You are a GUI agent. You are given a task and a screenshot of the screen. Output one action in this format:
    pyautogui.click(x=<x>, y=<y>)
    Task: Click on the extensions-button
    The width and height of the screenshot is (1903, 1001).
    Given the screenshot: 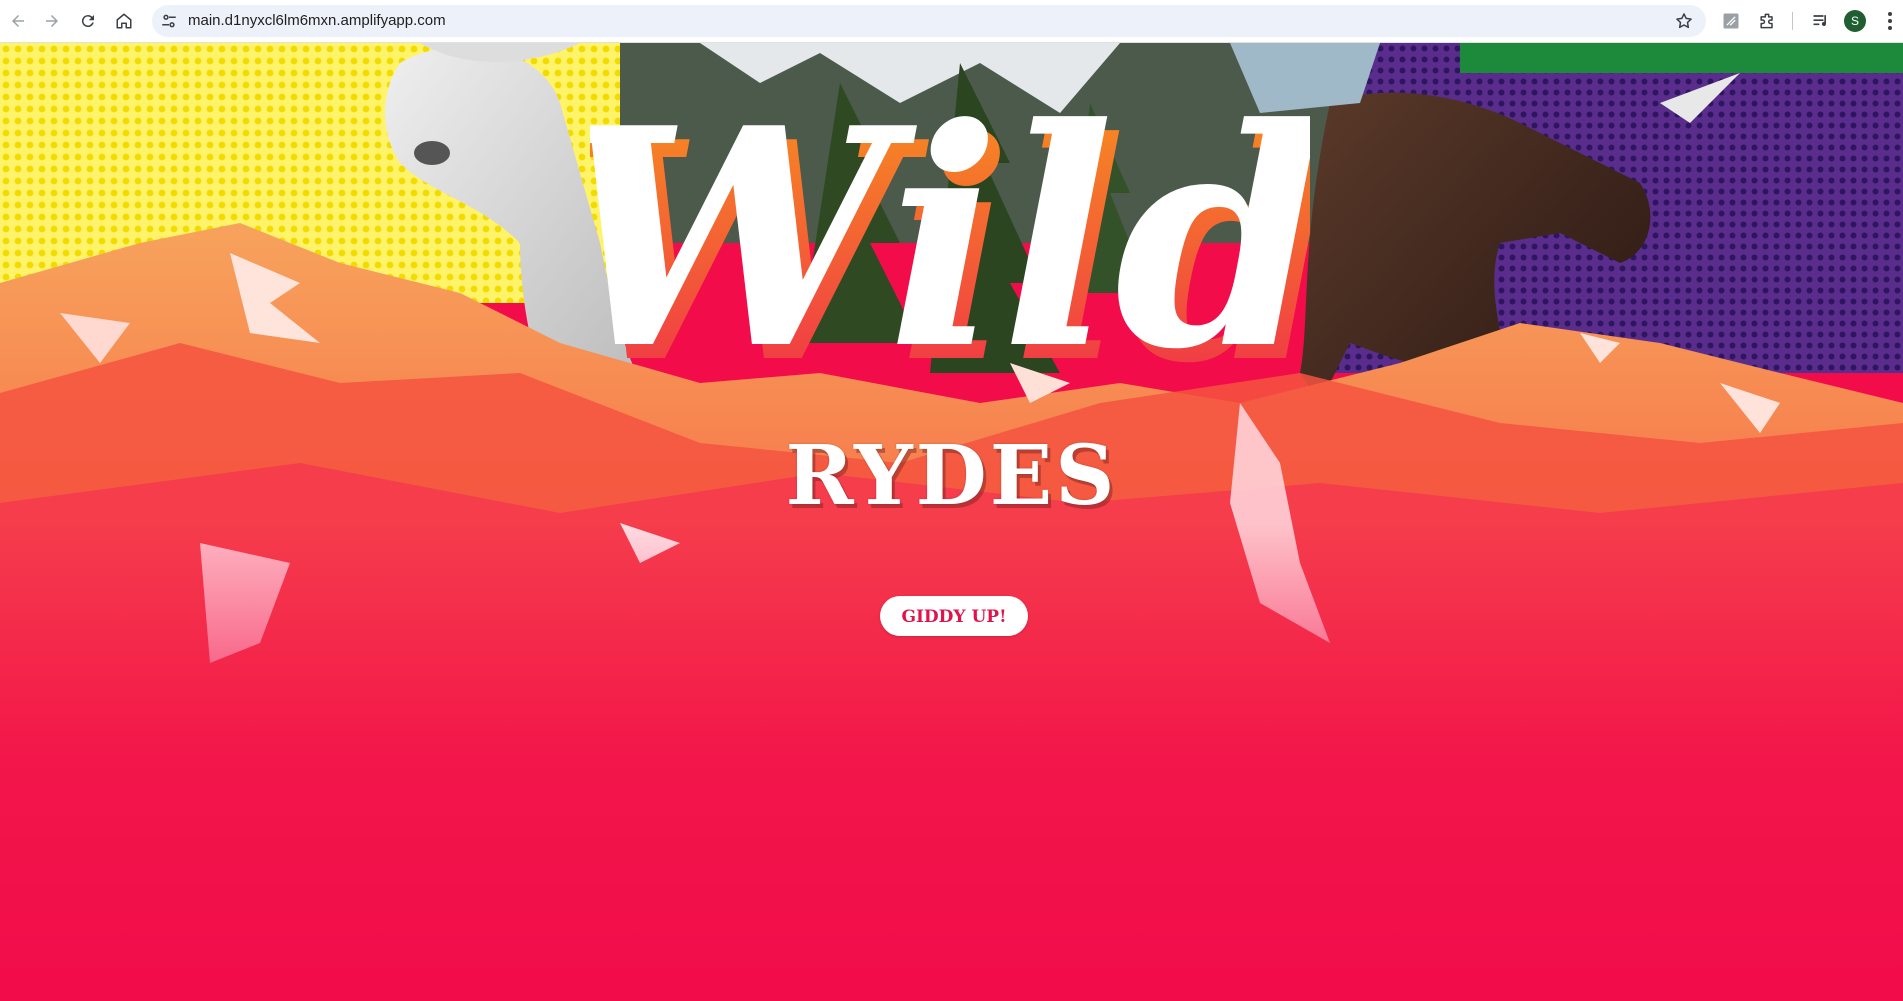 What is the action you would take?
    pyautogui.click(x=1767, y=21)
    